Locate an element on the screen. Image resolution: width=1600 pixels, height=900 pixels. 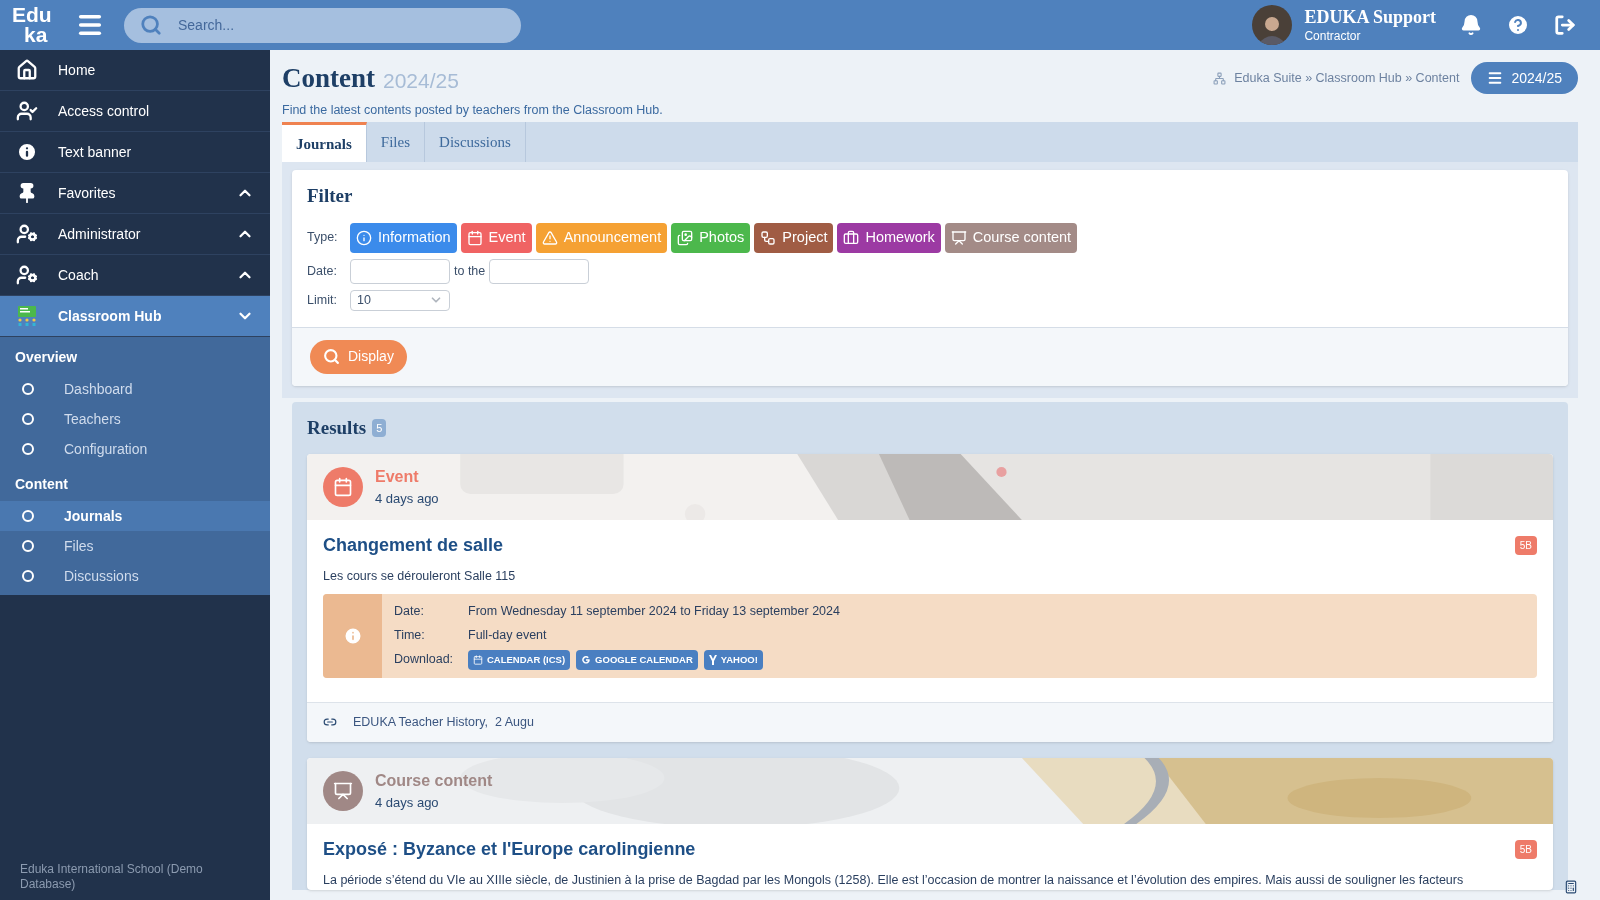
sidebar-item: Home is located at coordinates (135, 70).